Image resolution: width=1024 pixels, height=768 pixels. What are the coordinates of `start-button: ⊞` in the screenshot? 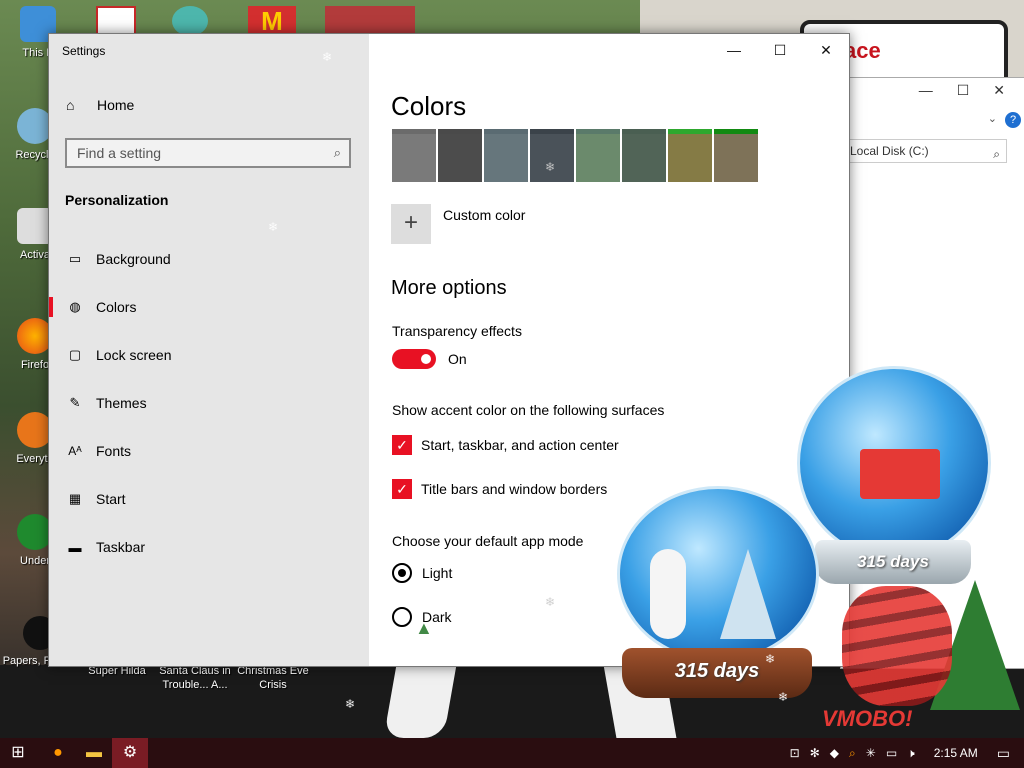 It's located at (18, 753).